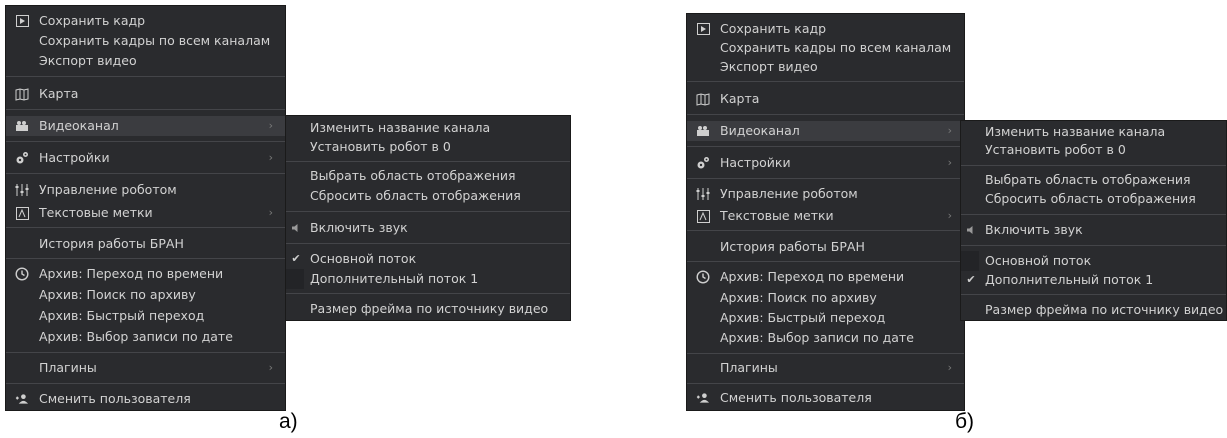 The height and width of the screenshot is (438, 1227). Describe the element at coordinates (88, 60) in the screenshot. I see `menu-item-label: Экспорт видео` at that location.